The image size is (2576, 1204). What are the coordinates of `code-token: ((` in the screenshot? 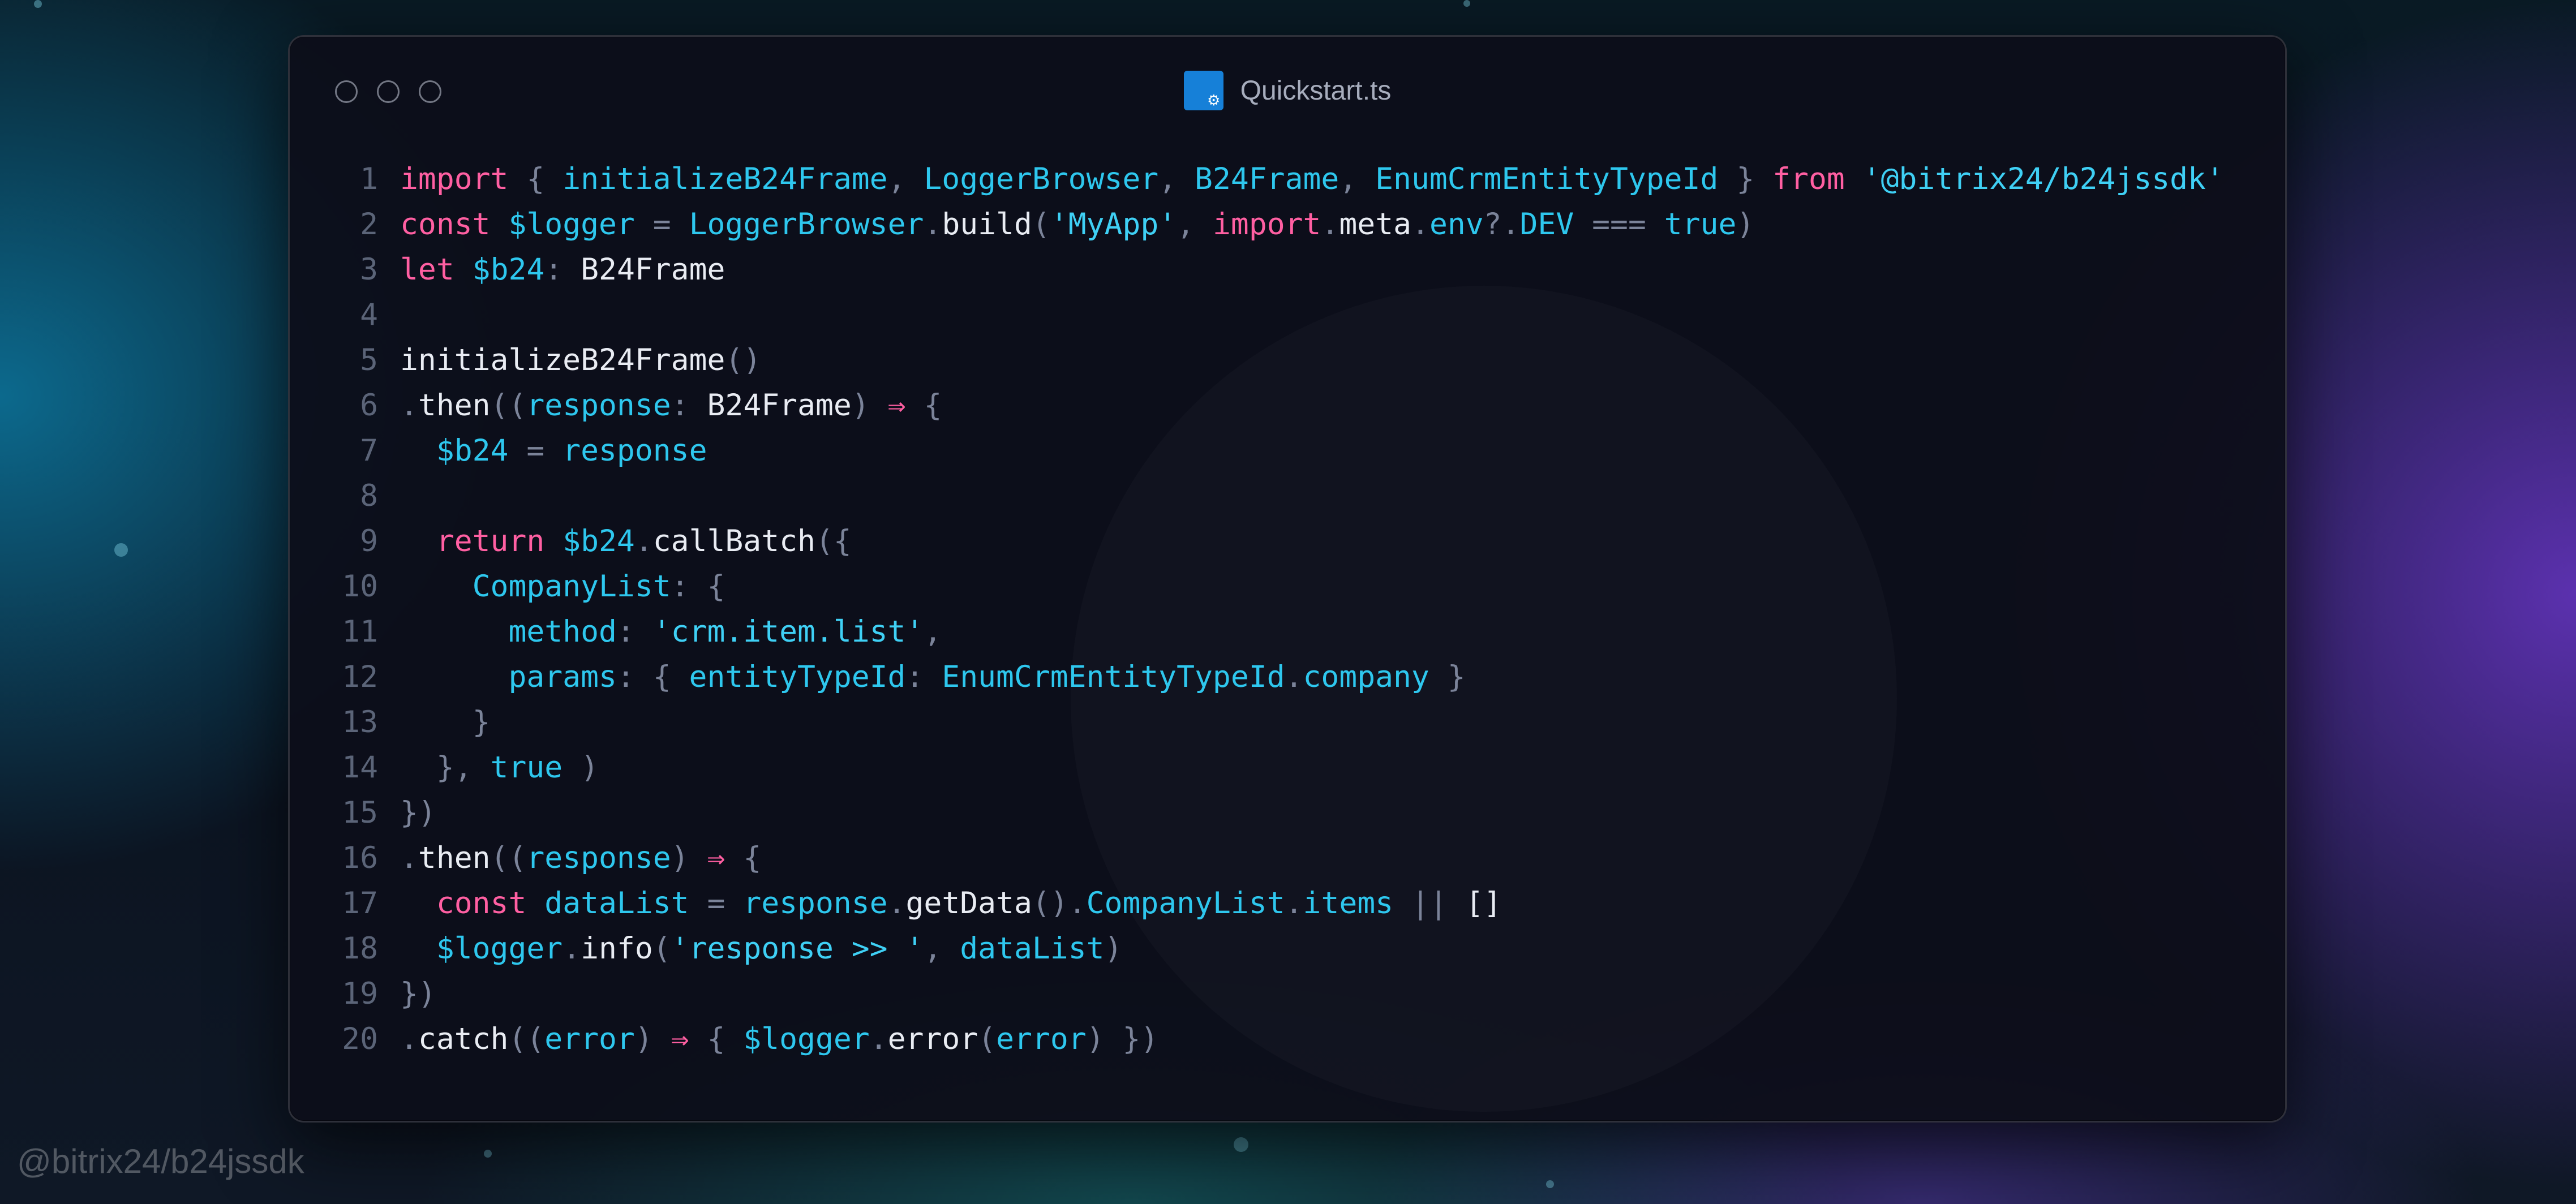 It's located at (526, 1039).